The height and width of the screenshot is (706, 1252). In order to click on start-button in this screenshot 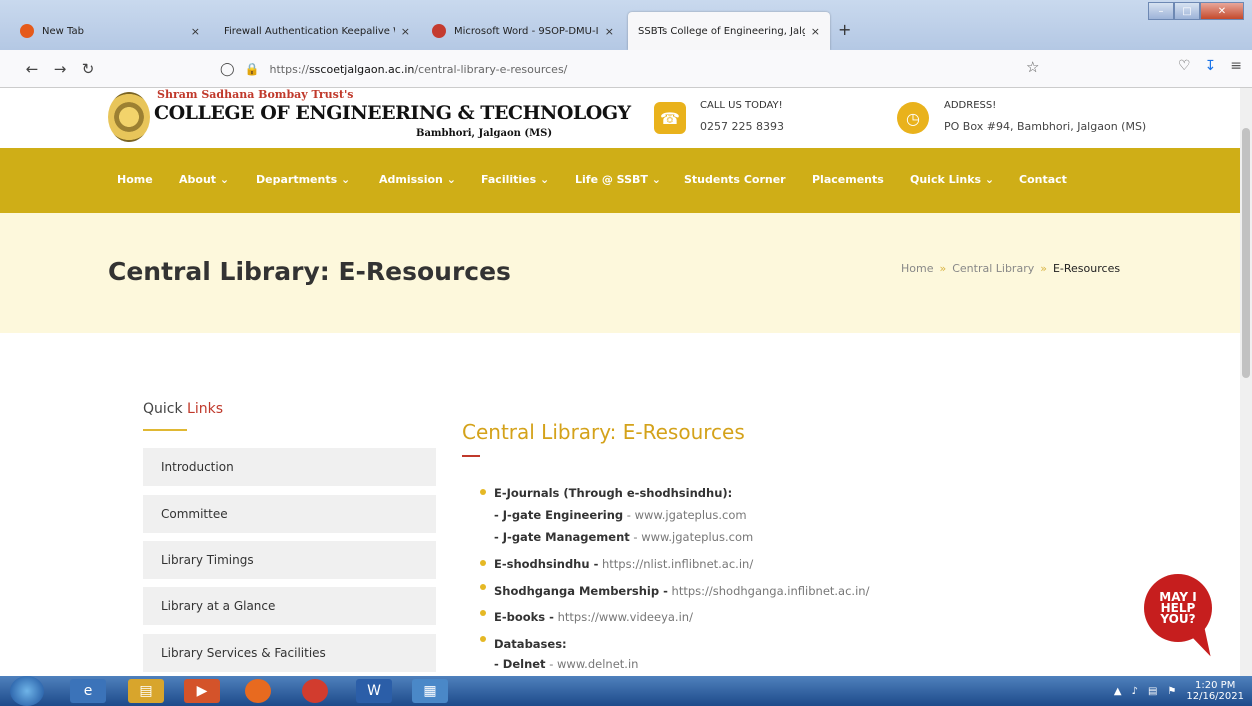, I will do `click(27, 691)`.